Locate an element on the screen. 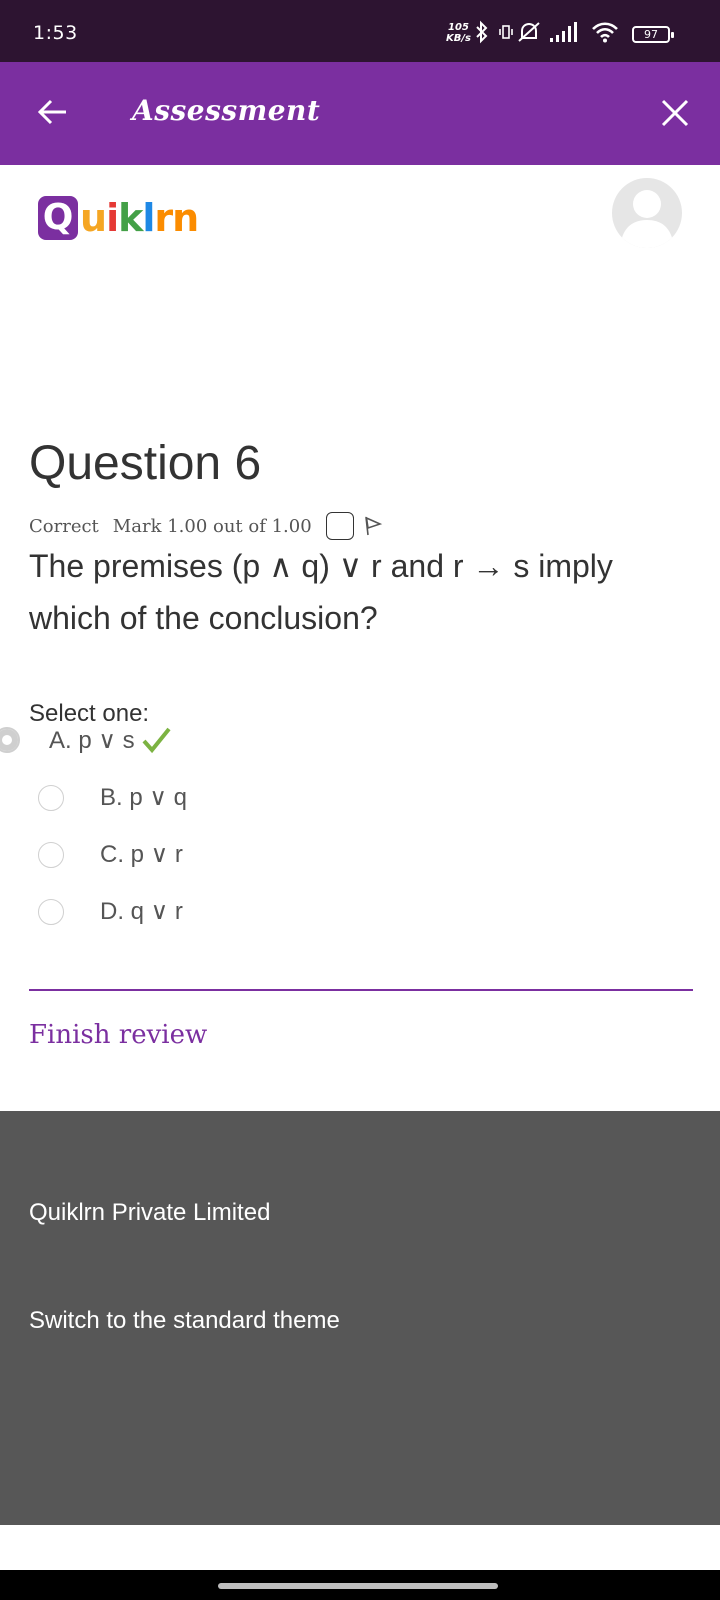  question-state: Correct is located at coordinates (64, 526).